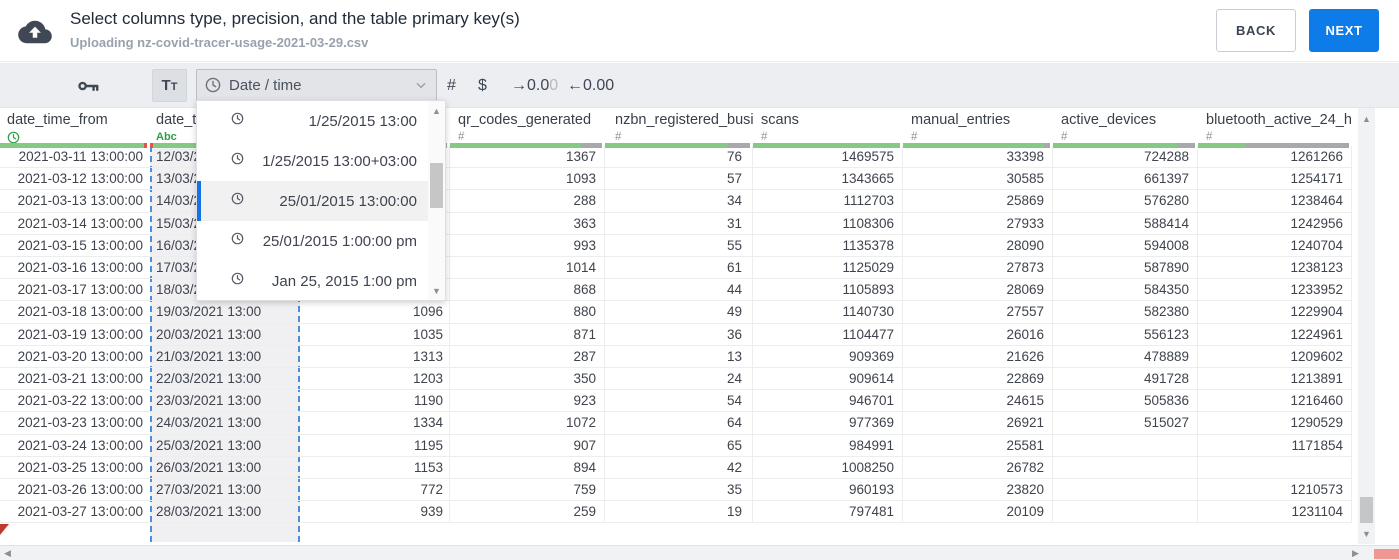 The height and width of the screenshot is (560, 1399). I want to click on table-cell: 21/03/2021 13:00, so click(209, 356).